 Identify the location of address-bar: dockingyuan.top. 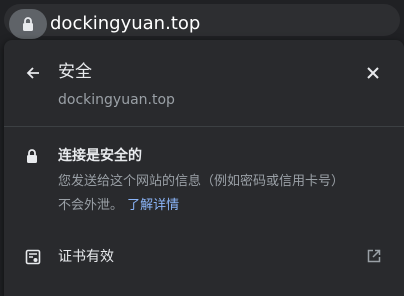
(202, 20).